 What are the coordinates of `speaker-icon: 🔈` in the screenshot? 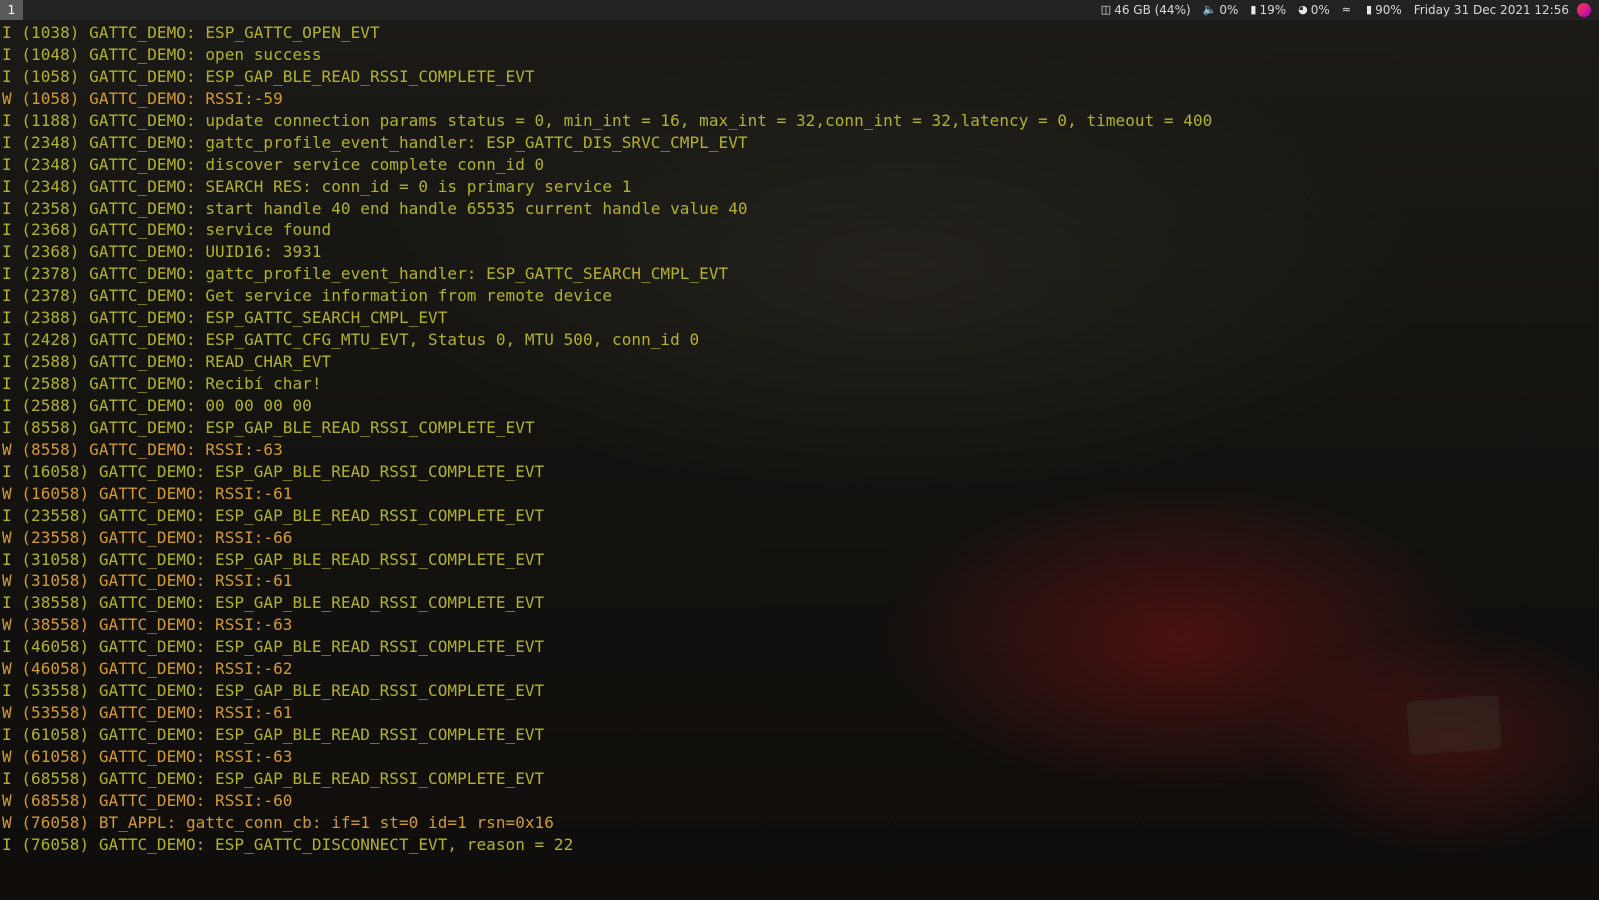 It's located at (1209, 9).